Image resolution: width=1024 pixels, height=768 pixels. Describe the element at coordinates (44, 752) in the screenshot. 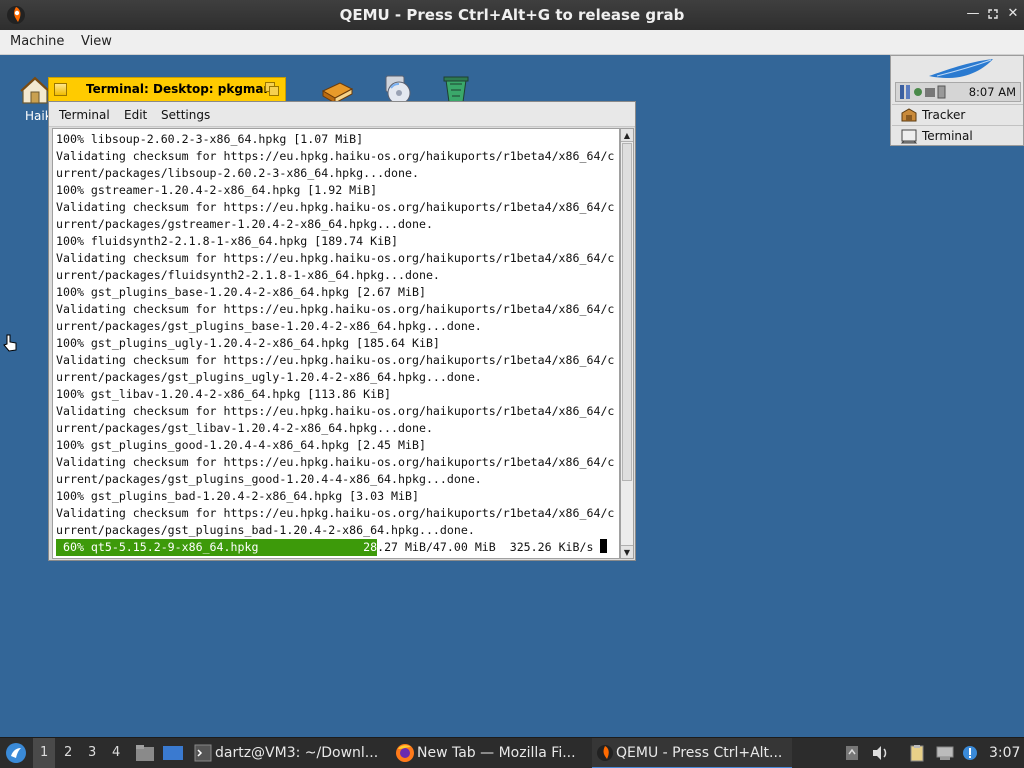

I see `workspace-1: 1` at that location.